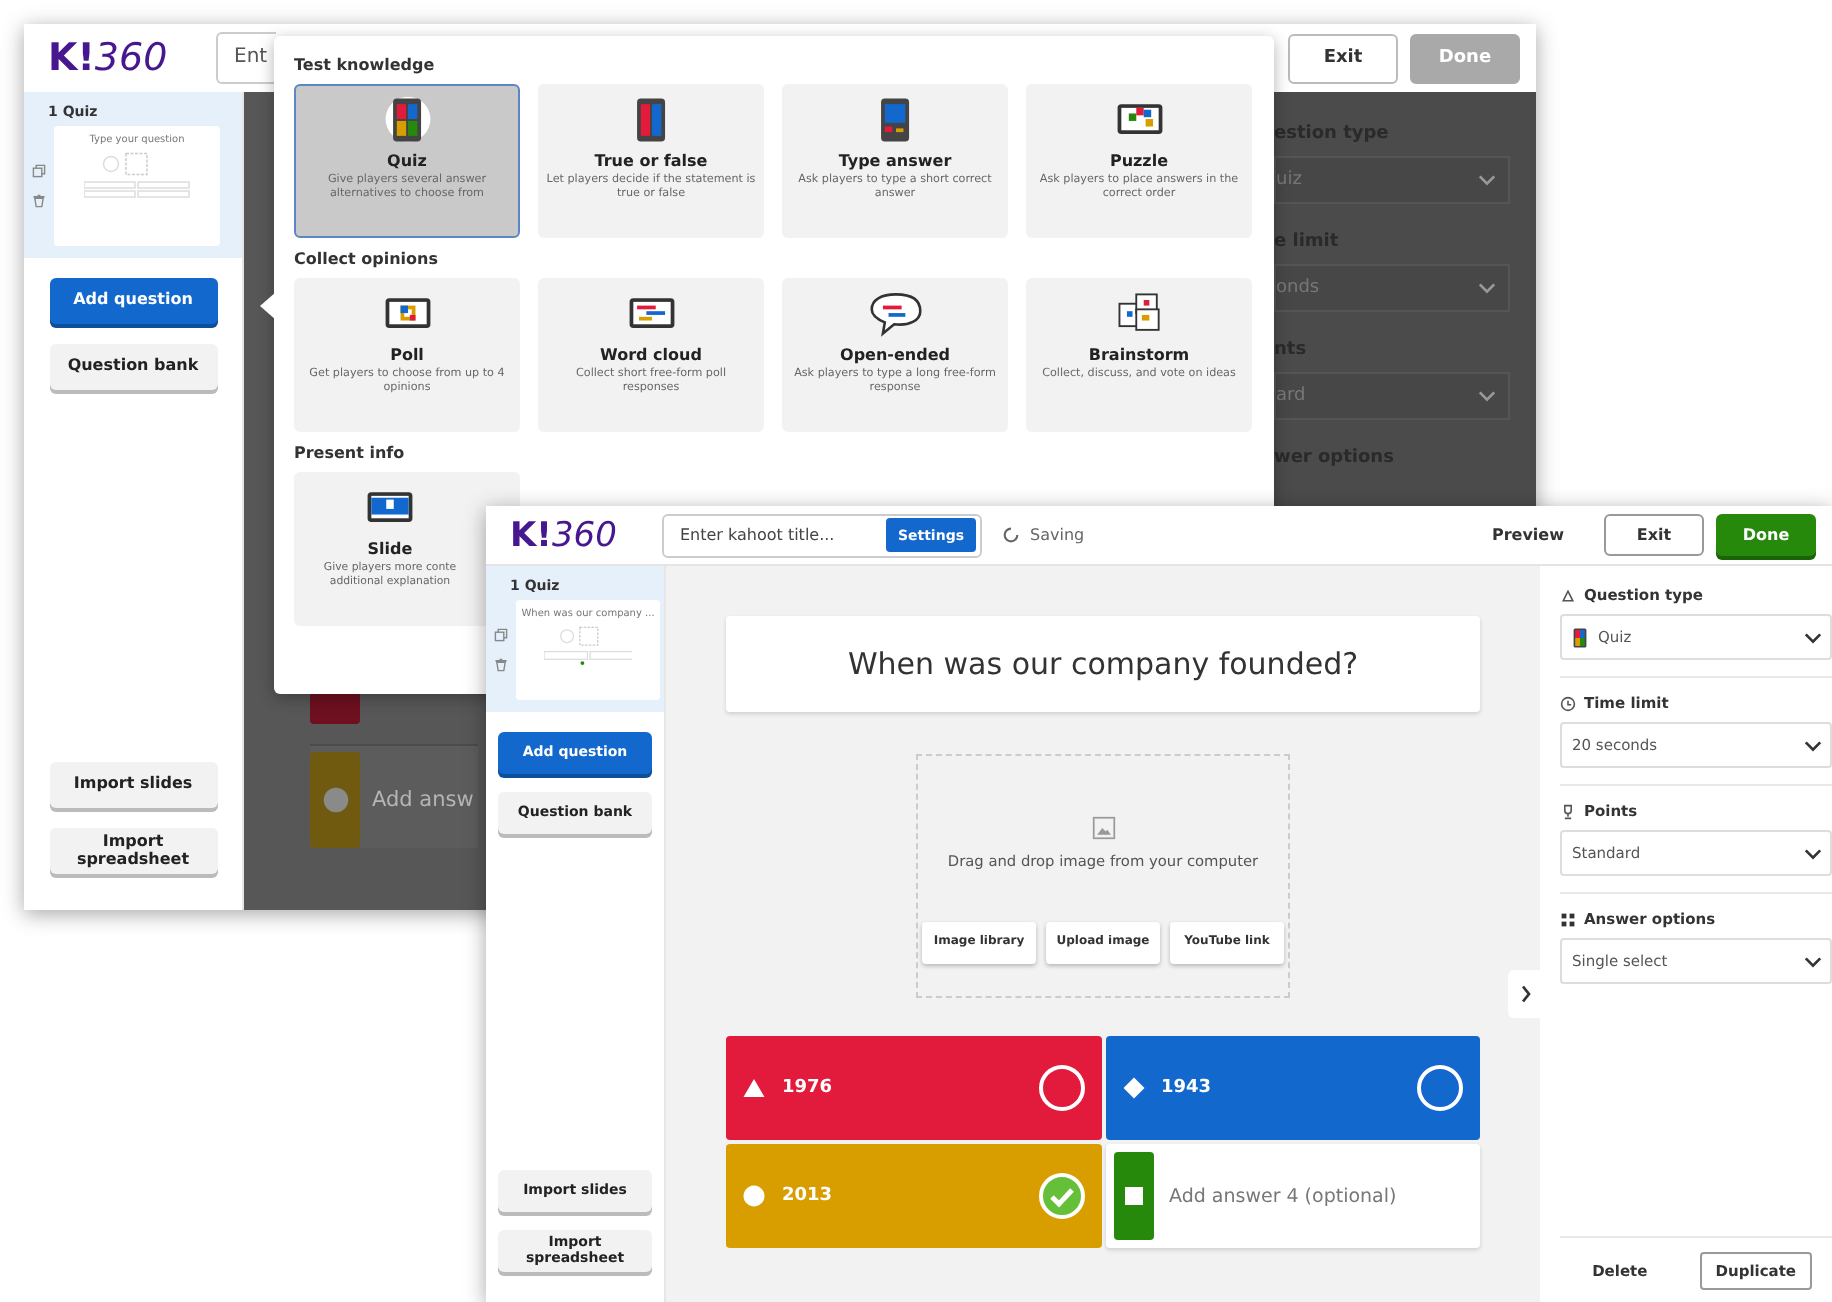  I want to click on expand-panel-button, so click(1526, 994).